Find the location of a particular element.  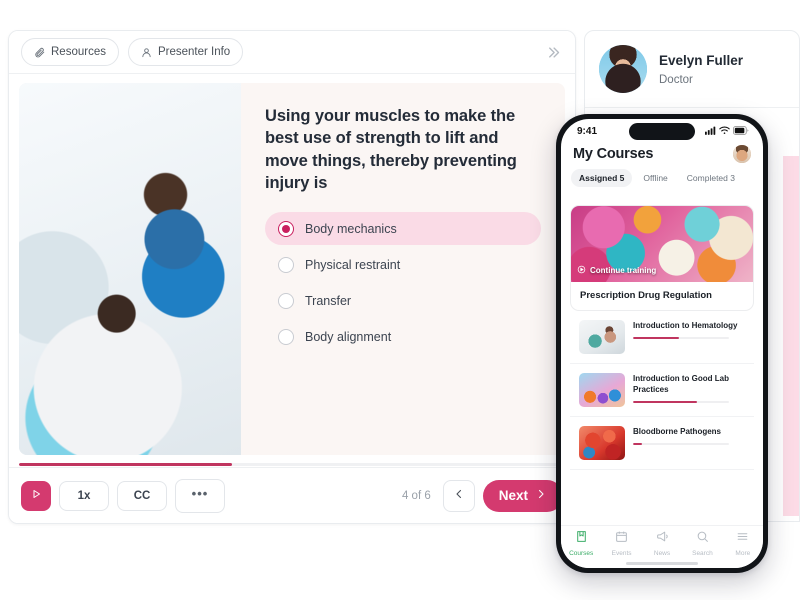

course-info: Introduction to Hematology is located at coordinates (689, 330).